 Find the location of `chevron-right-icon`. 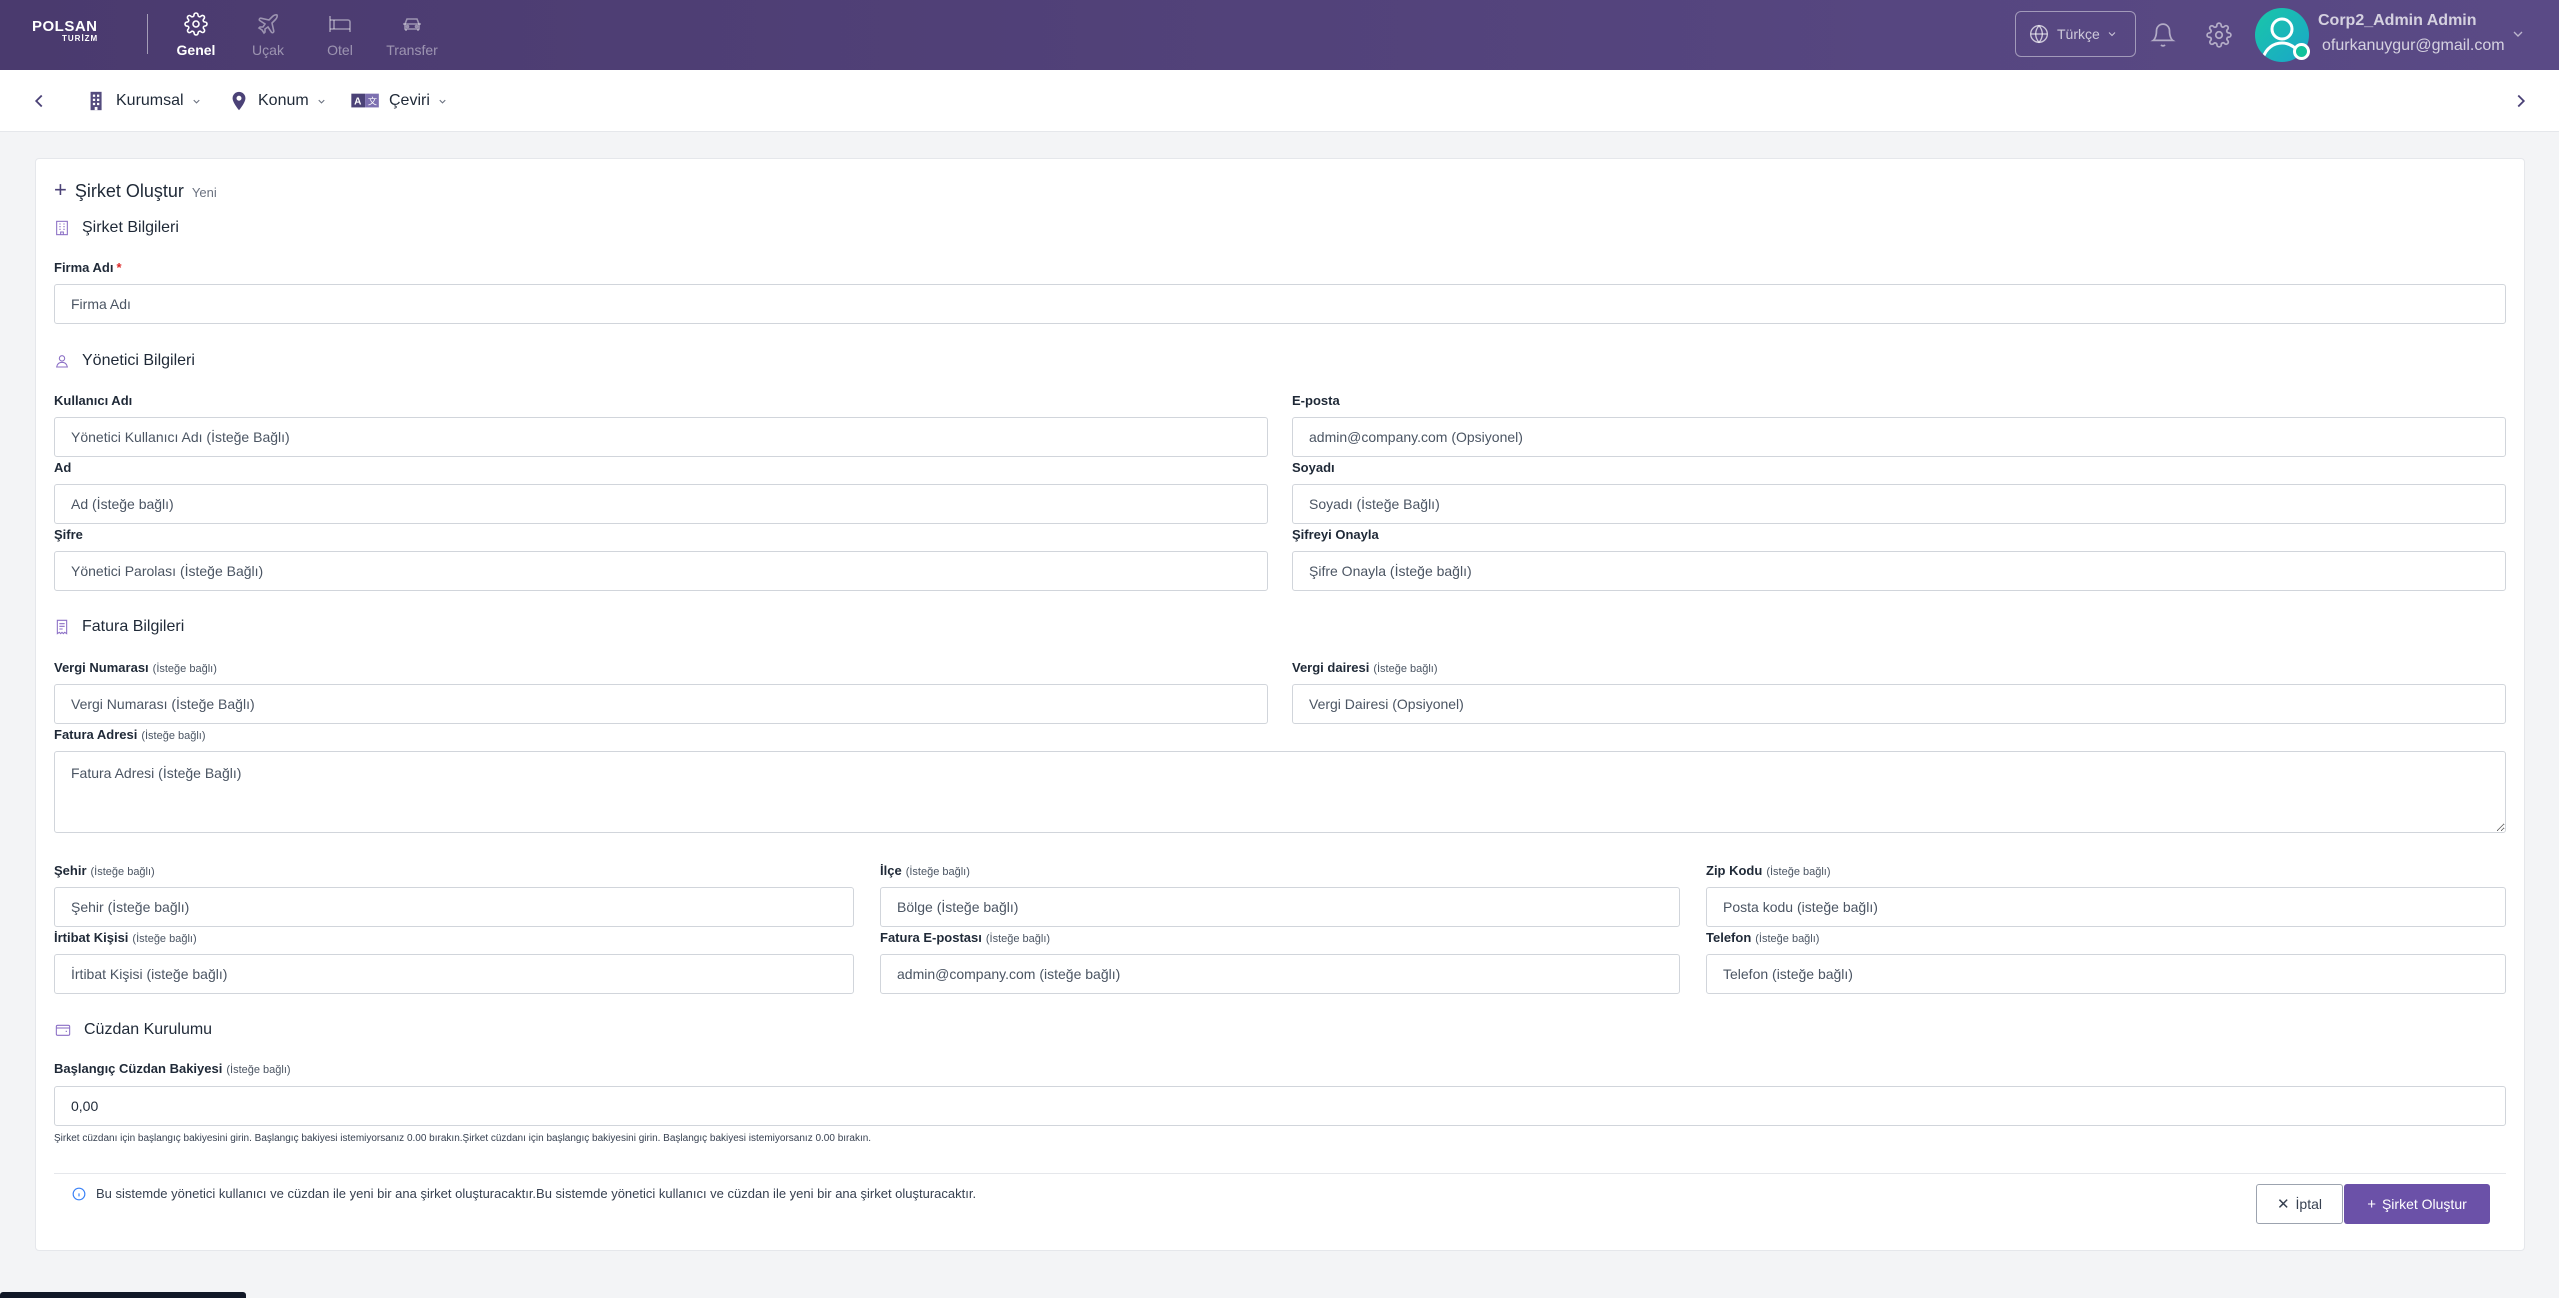

chevron-right-icon is located at coordinates (2521, 101).